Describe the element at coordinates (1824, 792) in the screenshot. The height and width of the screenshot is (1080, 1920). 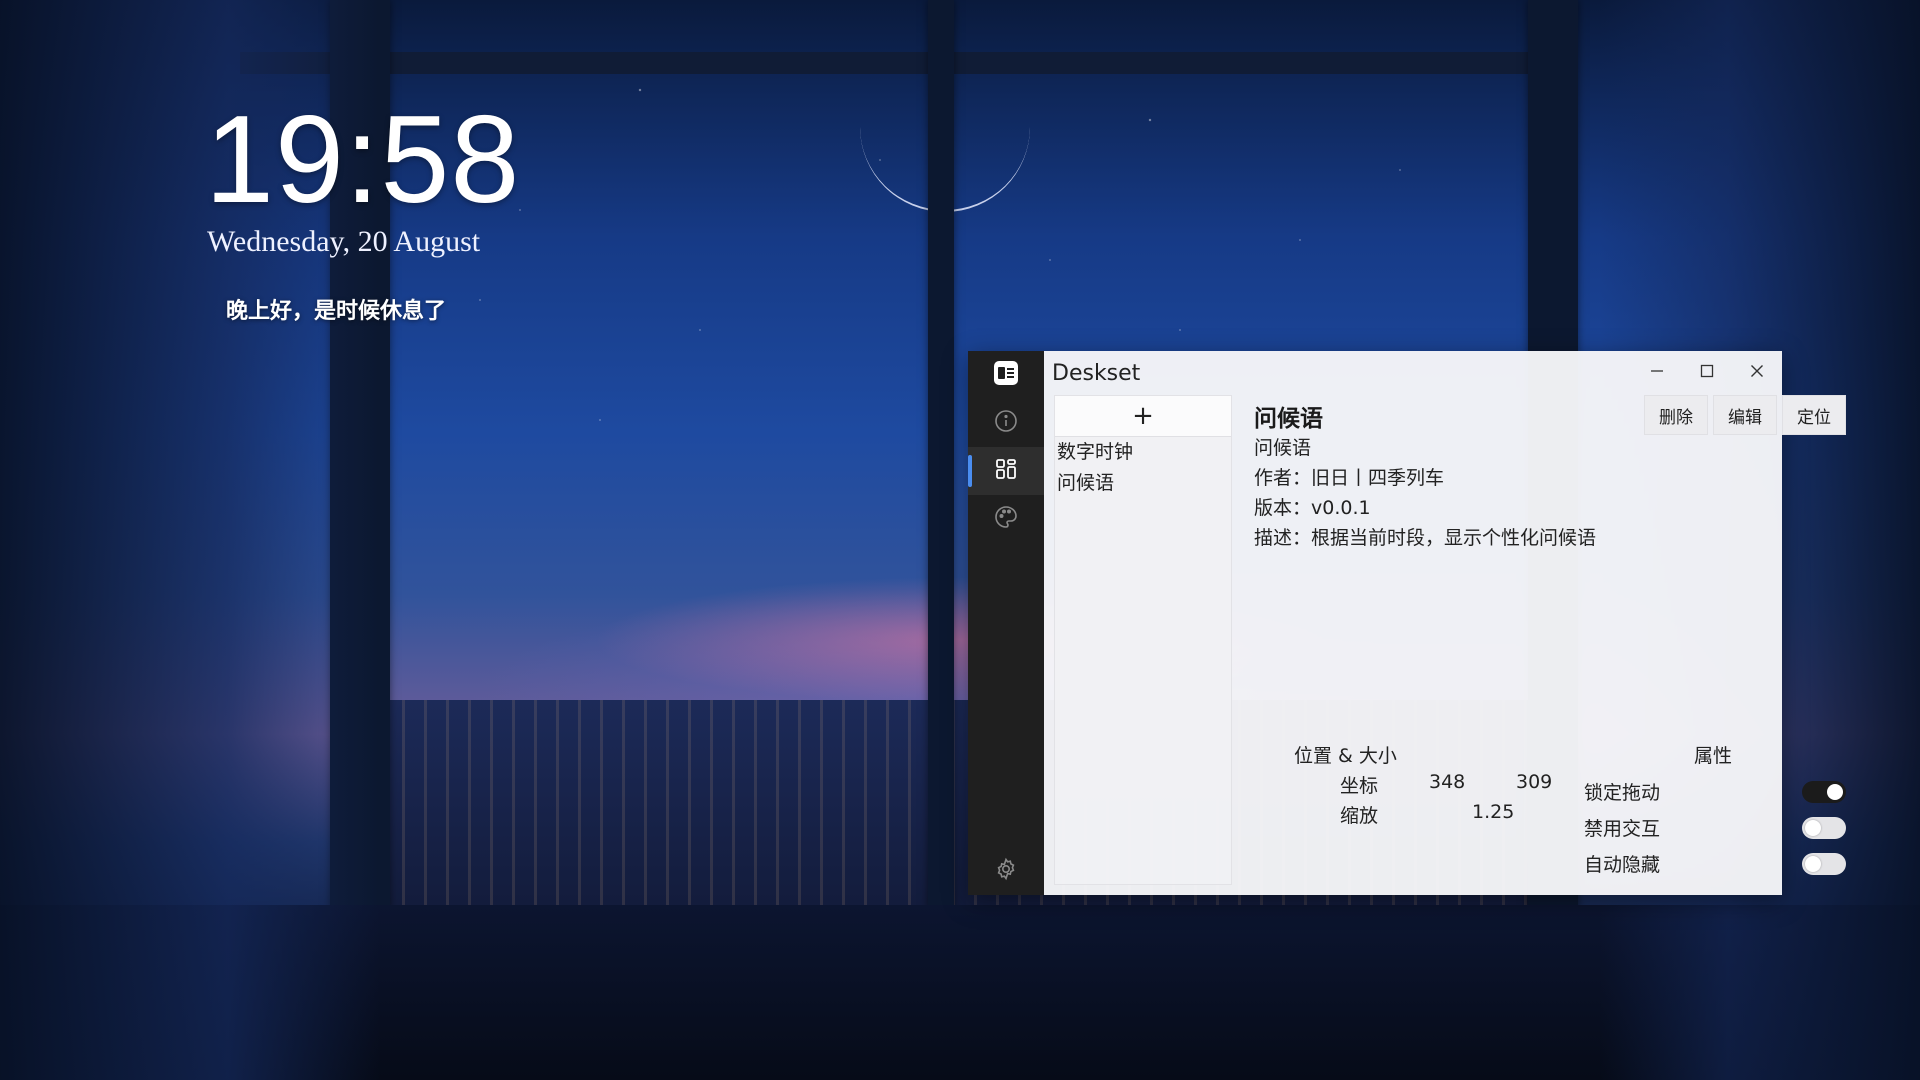
I see `lock-drag-toggle` at that location.